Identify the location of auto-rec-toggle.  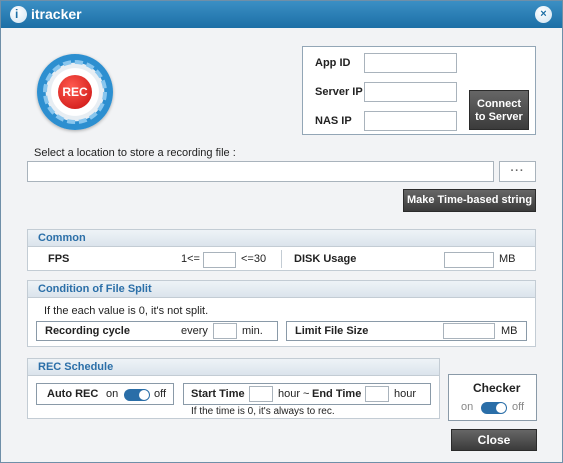
(137, 395).